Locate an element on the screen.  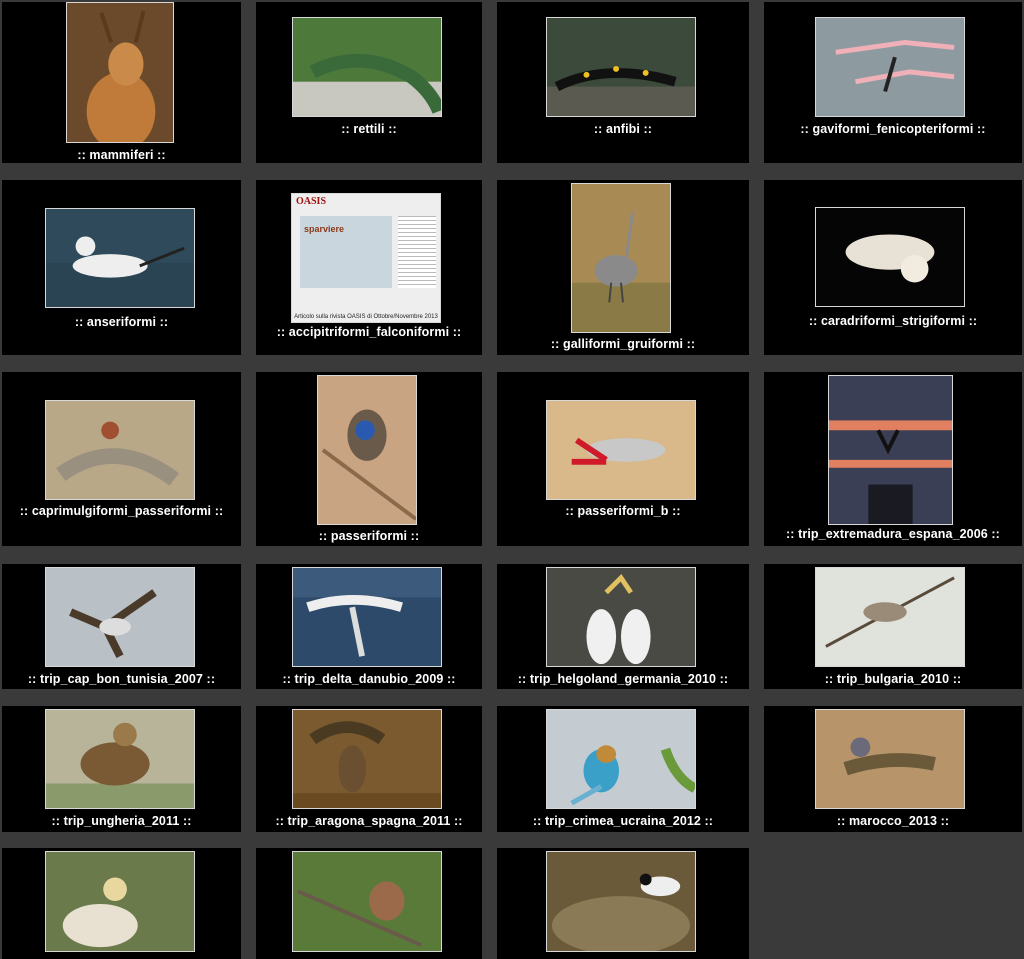
gallery-item-caption: :: passeriformi_b :: is located at coordinates (623, 511).